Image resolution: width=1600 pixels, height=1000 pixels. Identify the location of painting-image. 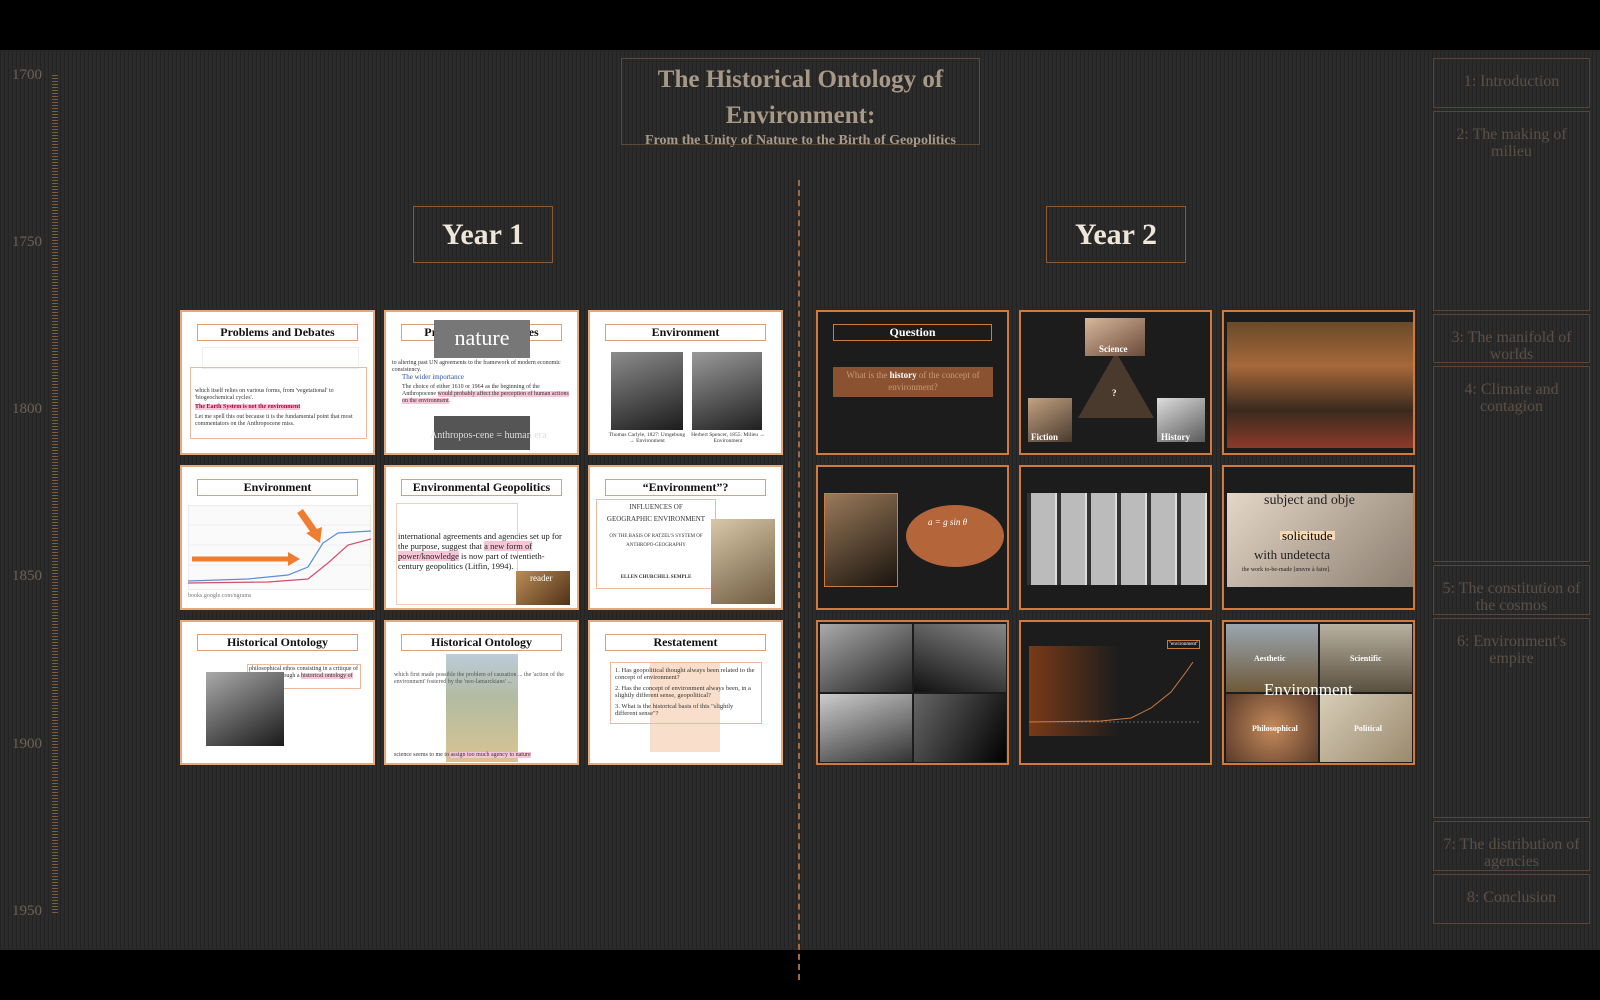
(1320, 385).